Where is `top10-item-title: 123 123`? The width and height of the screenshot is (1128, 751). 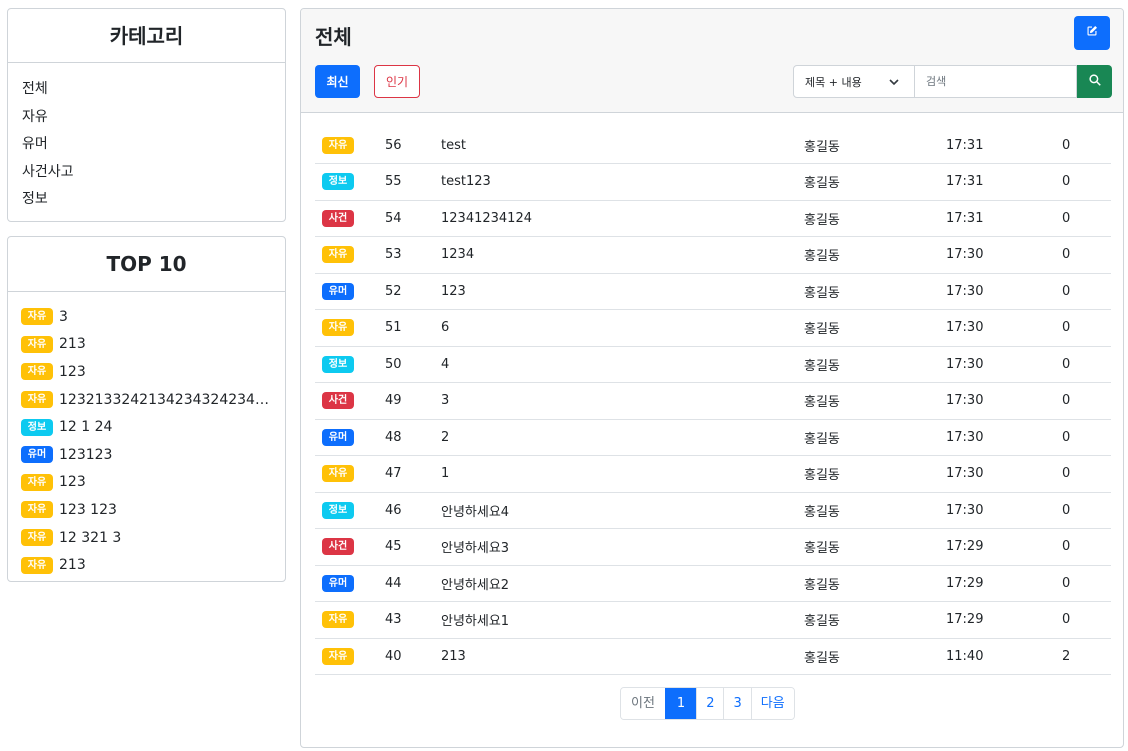 top10-item-title: 123 123 is located at coordinates (88, 509).